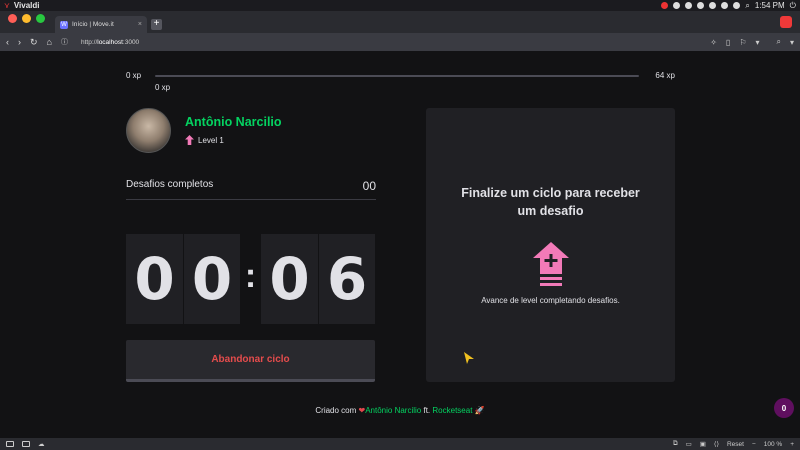 The image size is (800, 450). I want to click on seconds: 0 6, so click(318, 279).